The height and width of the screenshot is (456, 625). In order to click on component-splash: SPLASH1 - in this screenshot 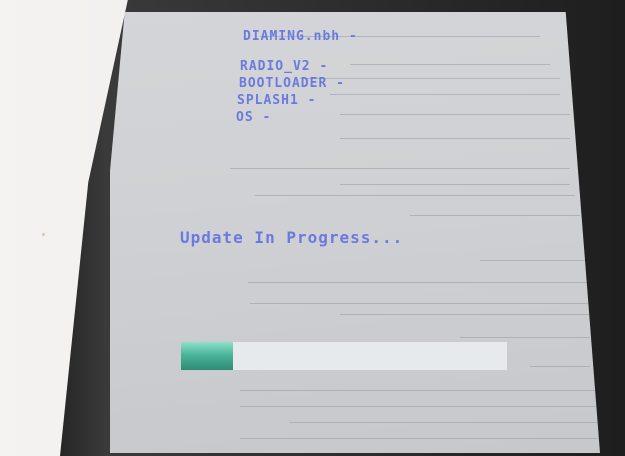, I will do `click(277, 100)`.